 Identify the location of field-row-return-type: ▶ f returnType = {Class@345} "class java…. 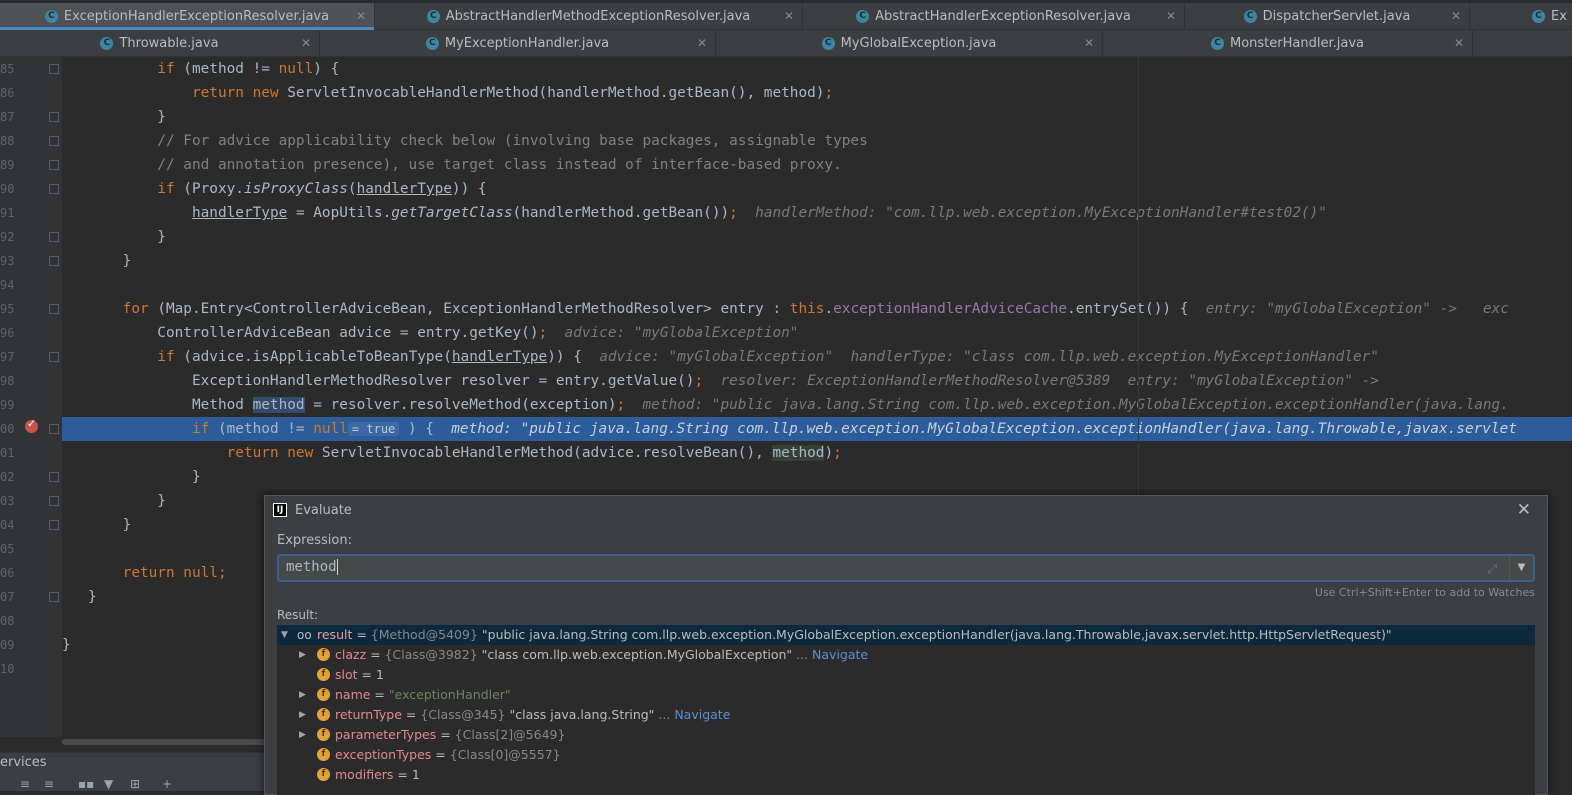
(906, 715).